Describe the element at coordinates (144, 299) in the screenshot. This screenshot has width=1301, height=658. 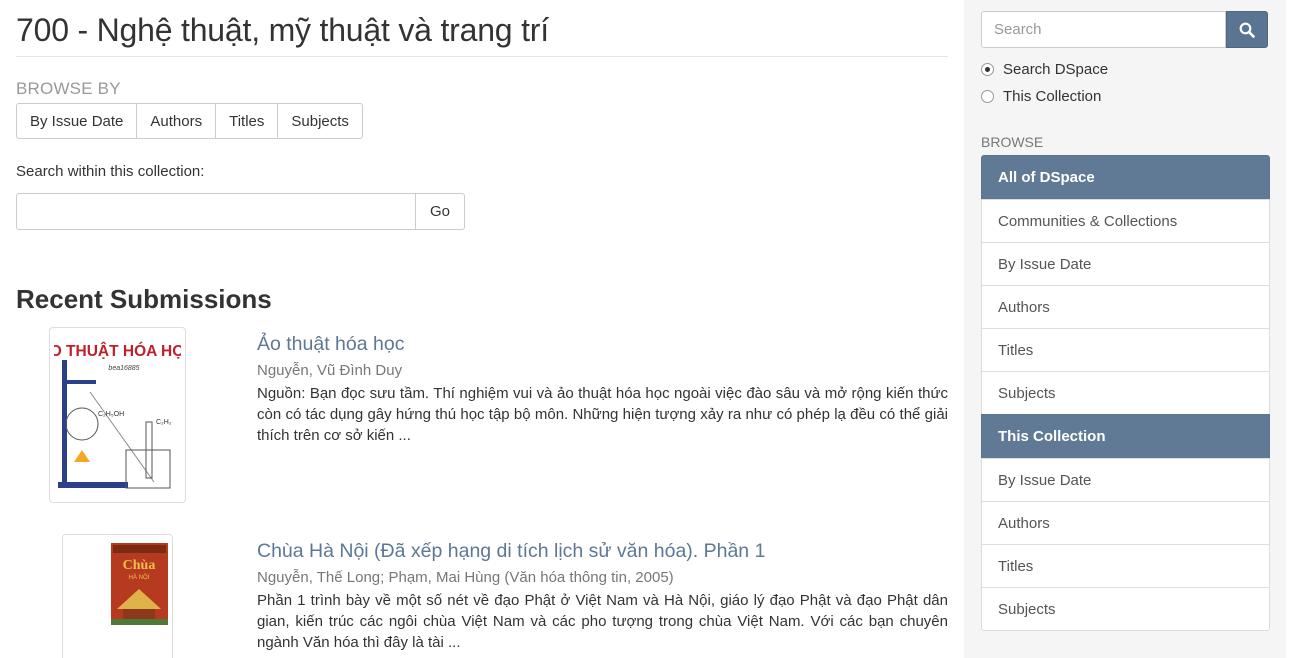
I see `recent-submissions-heading: Recent Submissions` at that location.